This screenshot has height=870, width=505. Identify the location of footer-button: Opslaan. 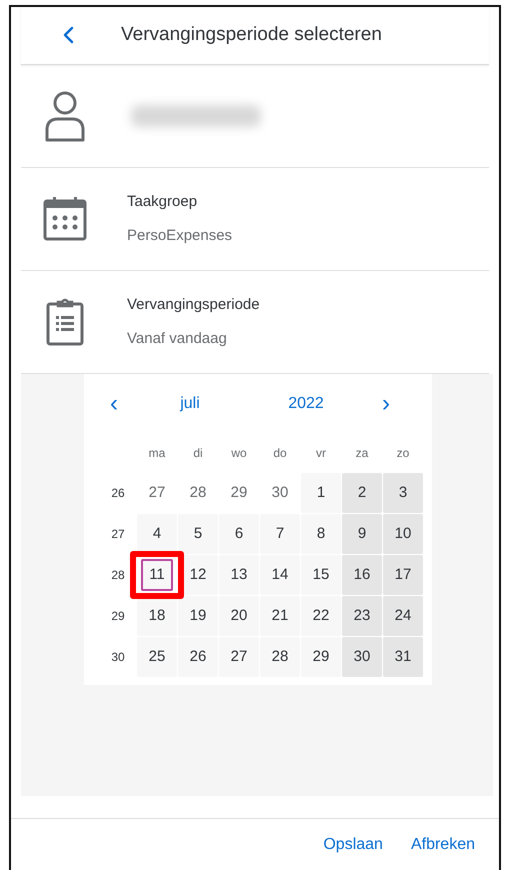
(353, 845).